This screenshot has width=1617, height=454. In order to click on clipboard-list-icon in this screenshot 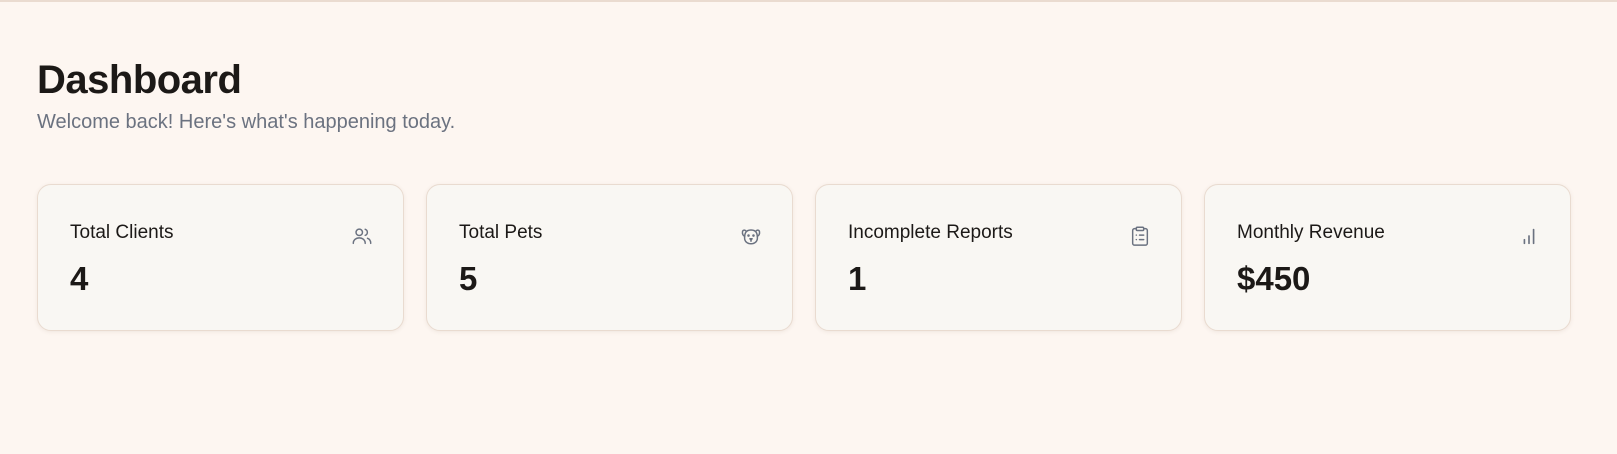, I will do `click(1140, 236)`.